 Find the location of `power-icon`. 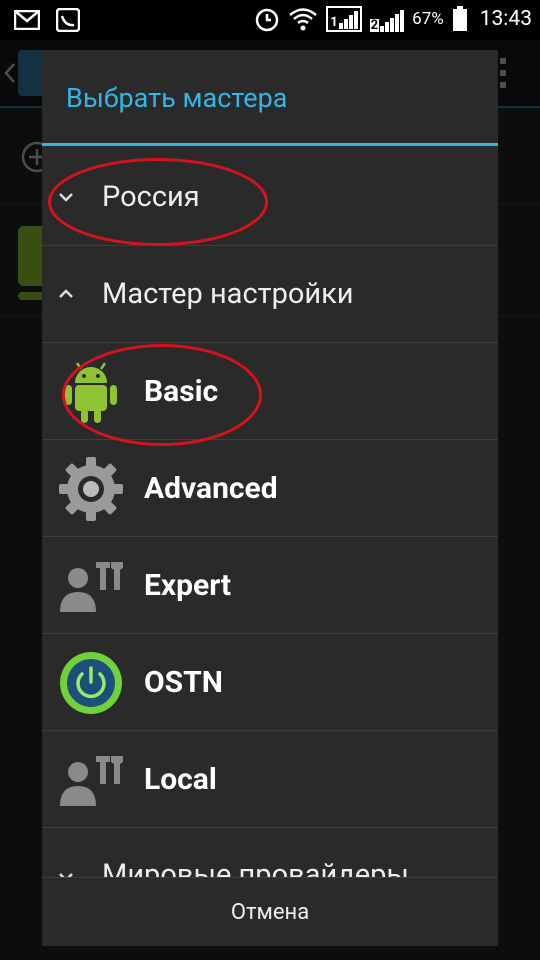

power-icon is located at coordinates (91, 683).